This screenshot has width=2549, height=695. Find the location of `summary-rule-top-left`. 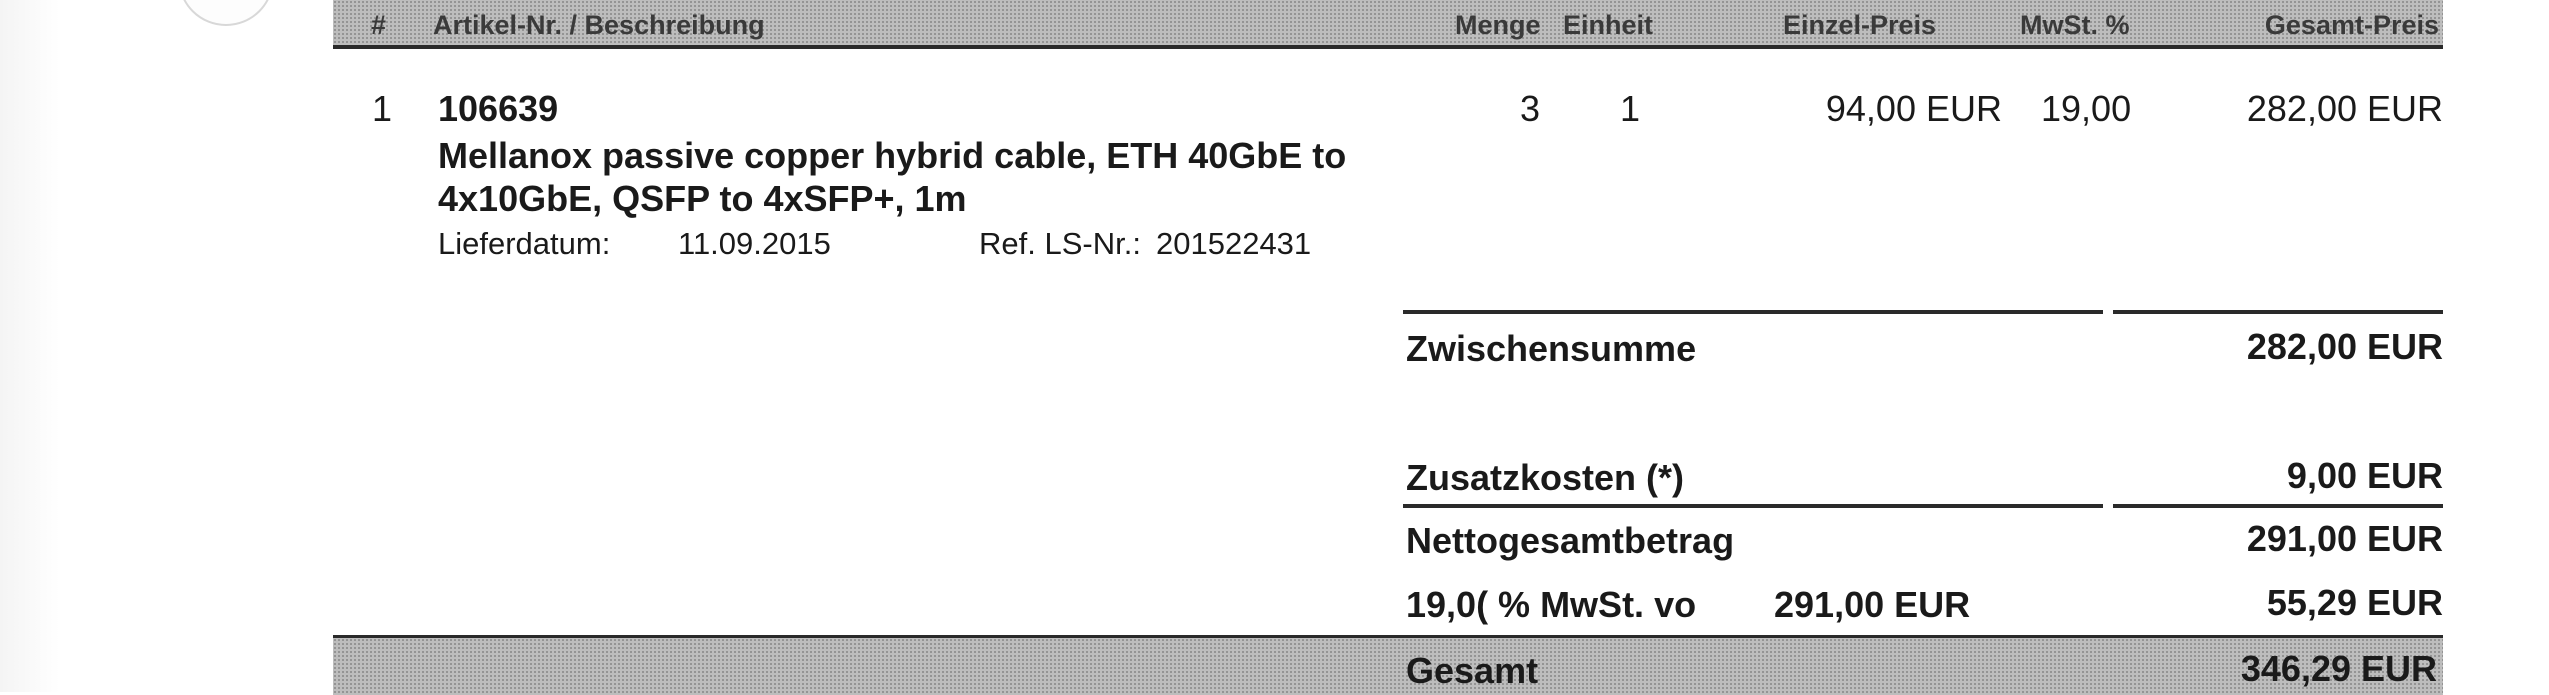

summary-rule-top-left is located at coordinates (1753, 312).